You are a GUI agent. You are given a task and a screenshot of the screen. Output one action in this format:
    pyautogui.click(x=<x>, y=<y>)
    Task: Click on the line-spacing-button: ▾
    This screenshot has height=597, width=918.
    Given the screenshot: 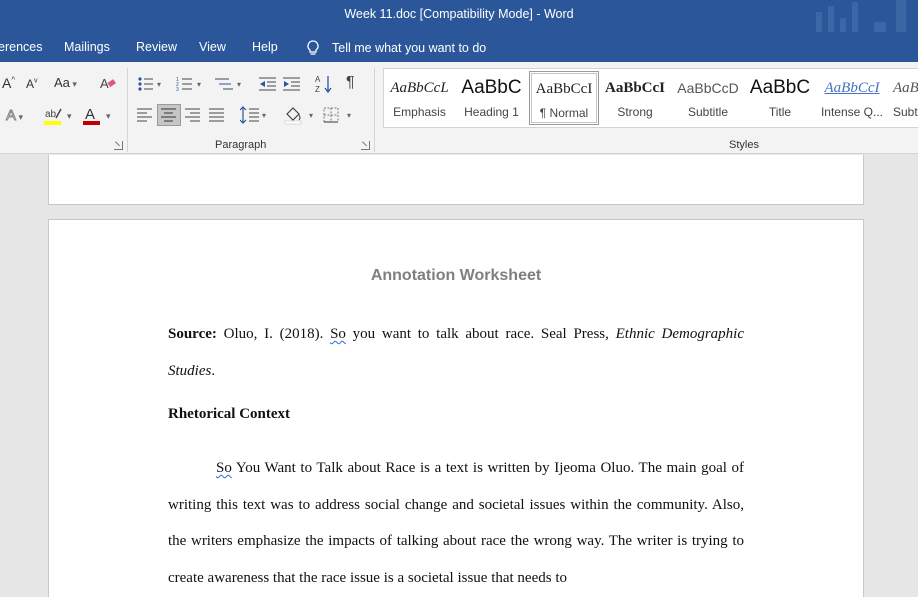 What is the action you would take?
    pyautogui.click(x=255, y=115)
    